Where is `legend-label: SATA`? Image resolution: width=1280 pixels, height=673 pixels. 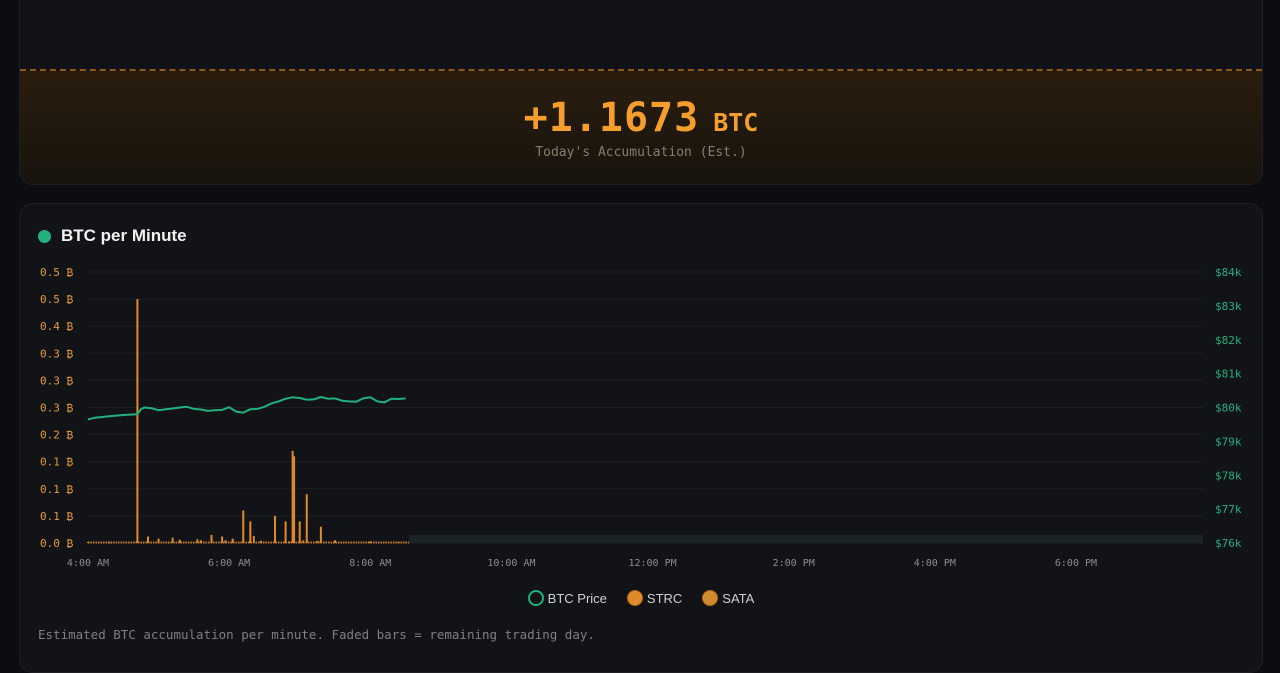 legend-label: SATA is located at coordinates (738, 598).